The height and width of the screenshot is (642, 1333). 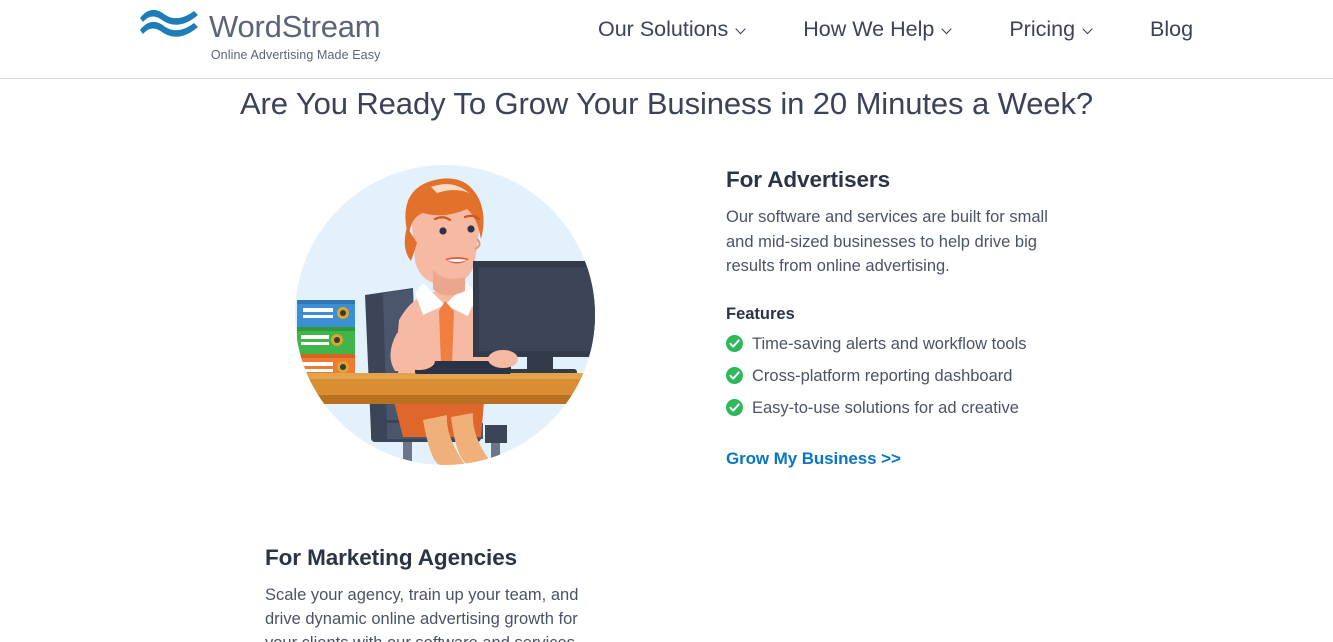 What do you see at coordinates (663, 29) in the screenshot?
I see `nav-item-label: Our Solutions` at bounding box center [663, 29].